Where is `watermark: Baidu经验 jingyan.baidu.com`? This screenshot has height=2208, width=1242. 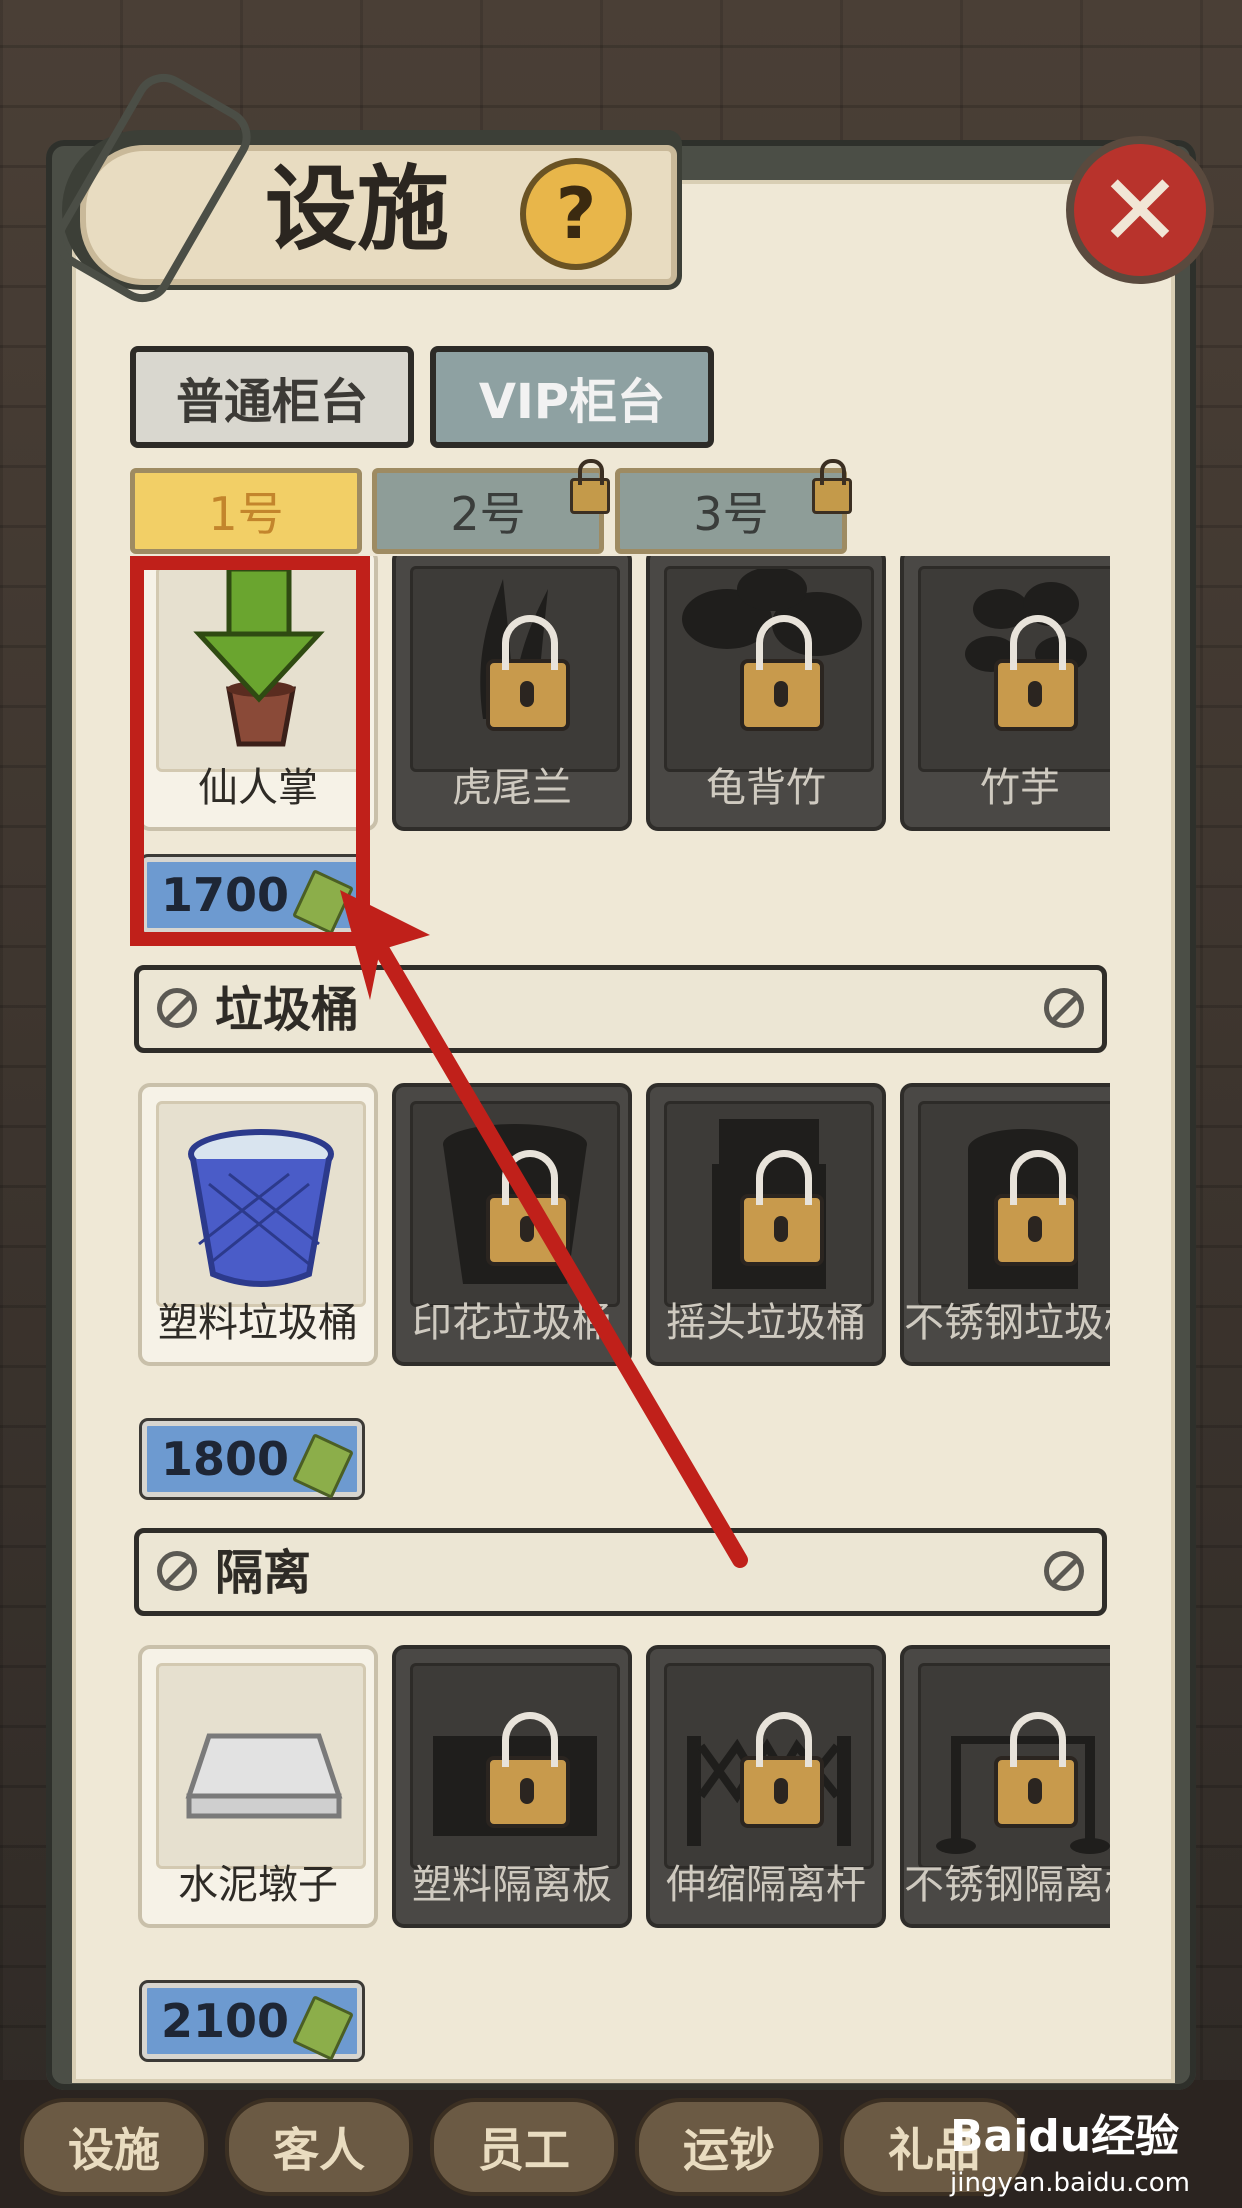
watermark: Baidu经验 jingyan.baidu.com is located at coordinates (1090, 2149).